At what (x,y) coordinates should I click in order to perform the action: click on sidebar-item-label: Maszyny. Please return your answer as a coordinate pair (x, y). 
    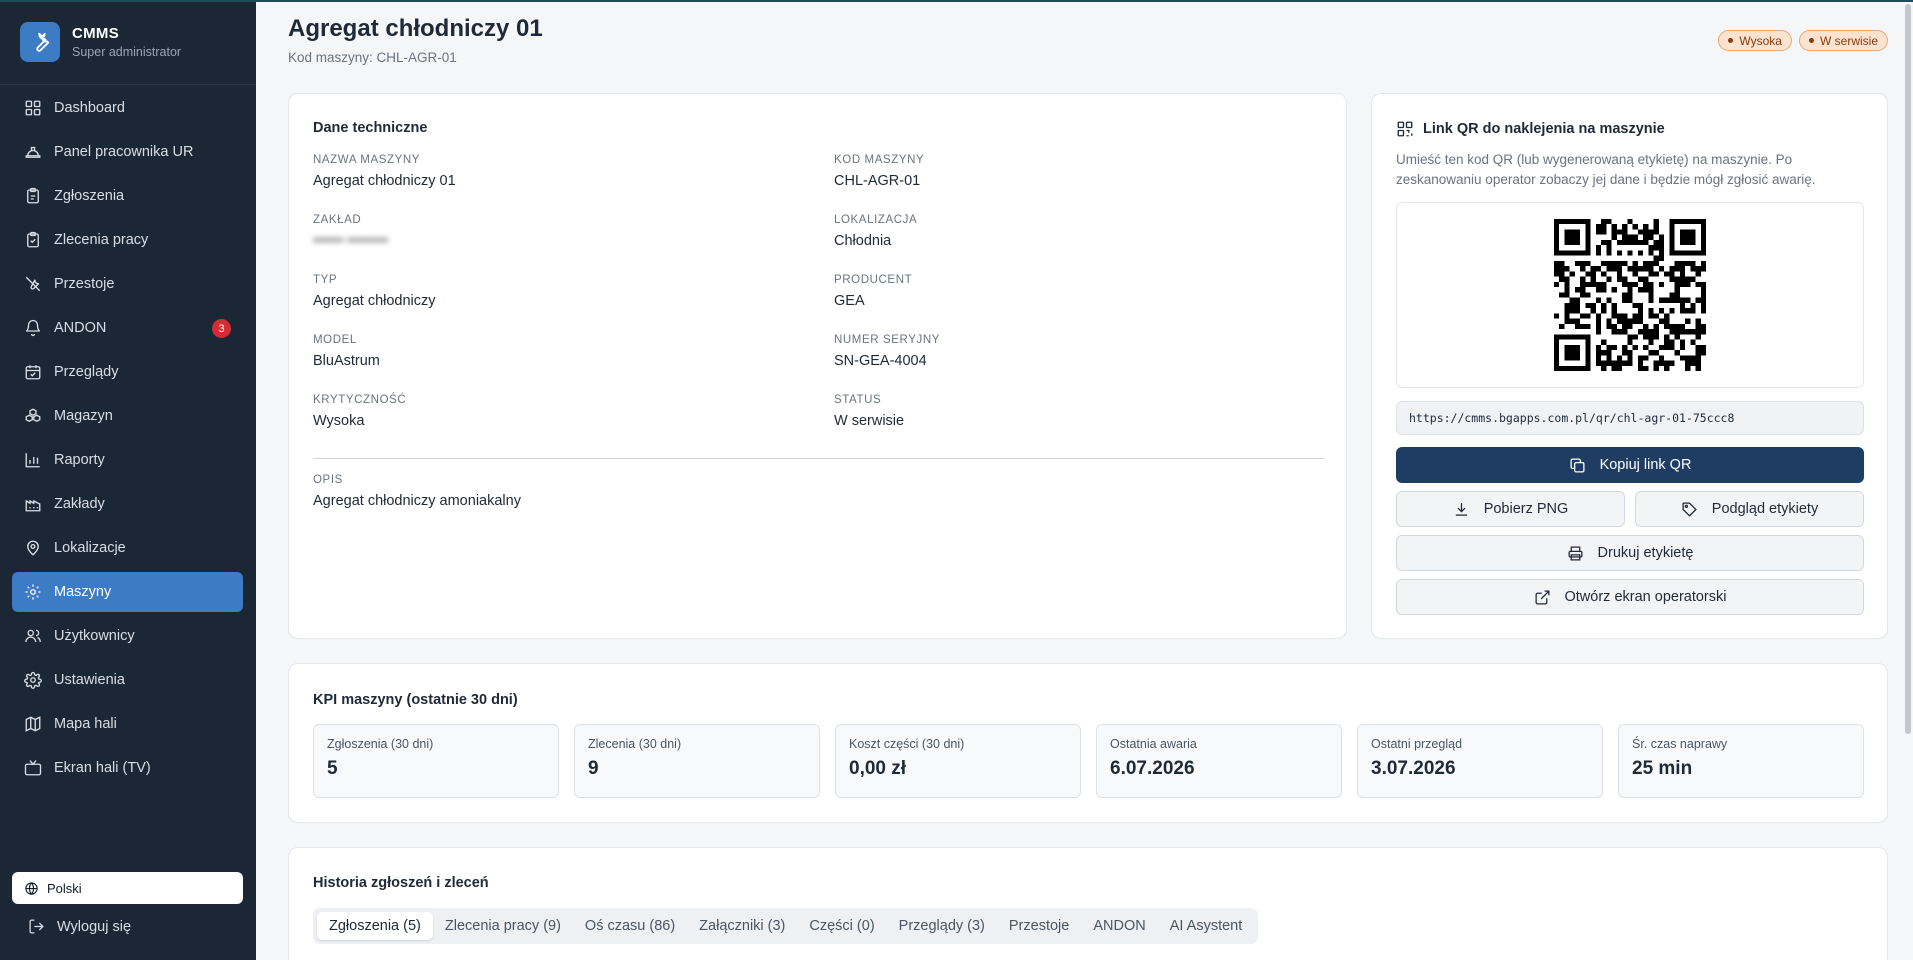
    Looking at the image, I should click on (83, 592).